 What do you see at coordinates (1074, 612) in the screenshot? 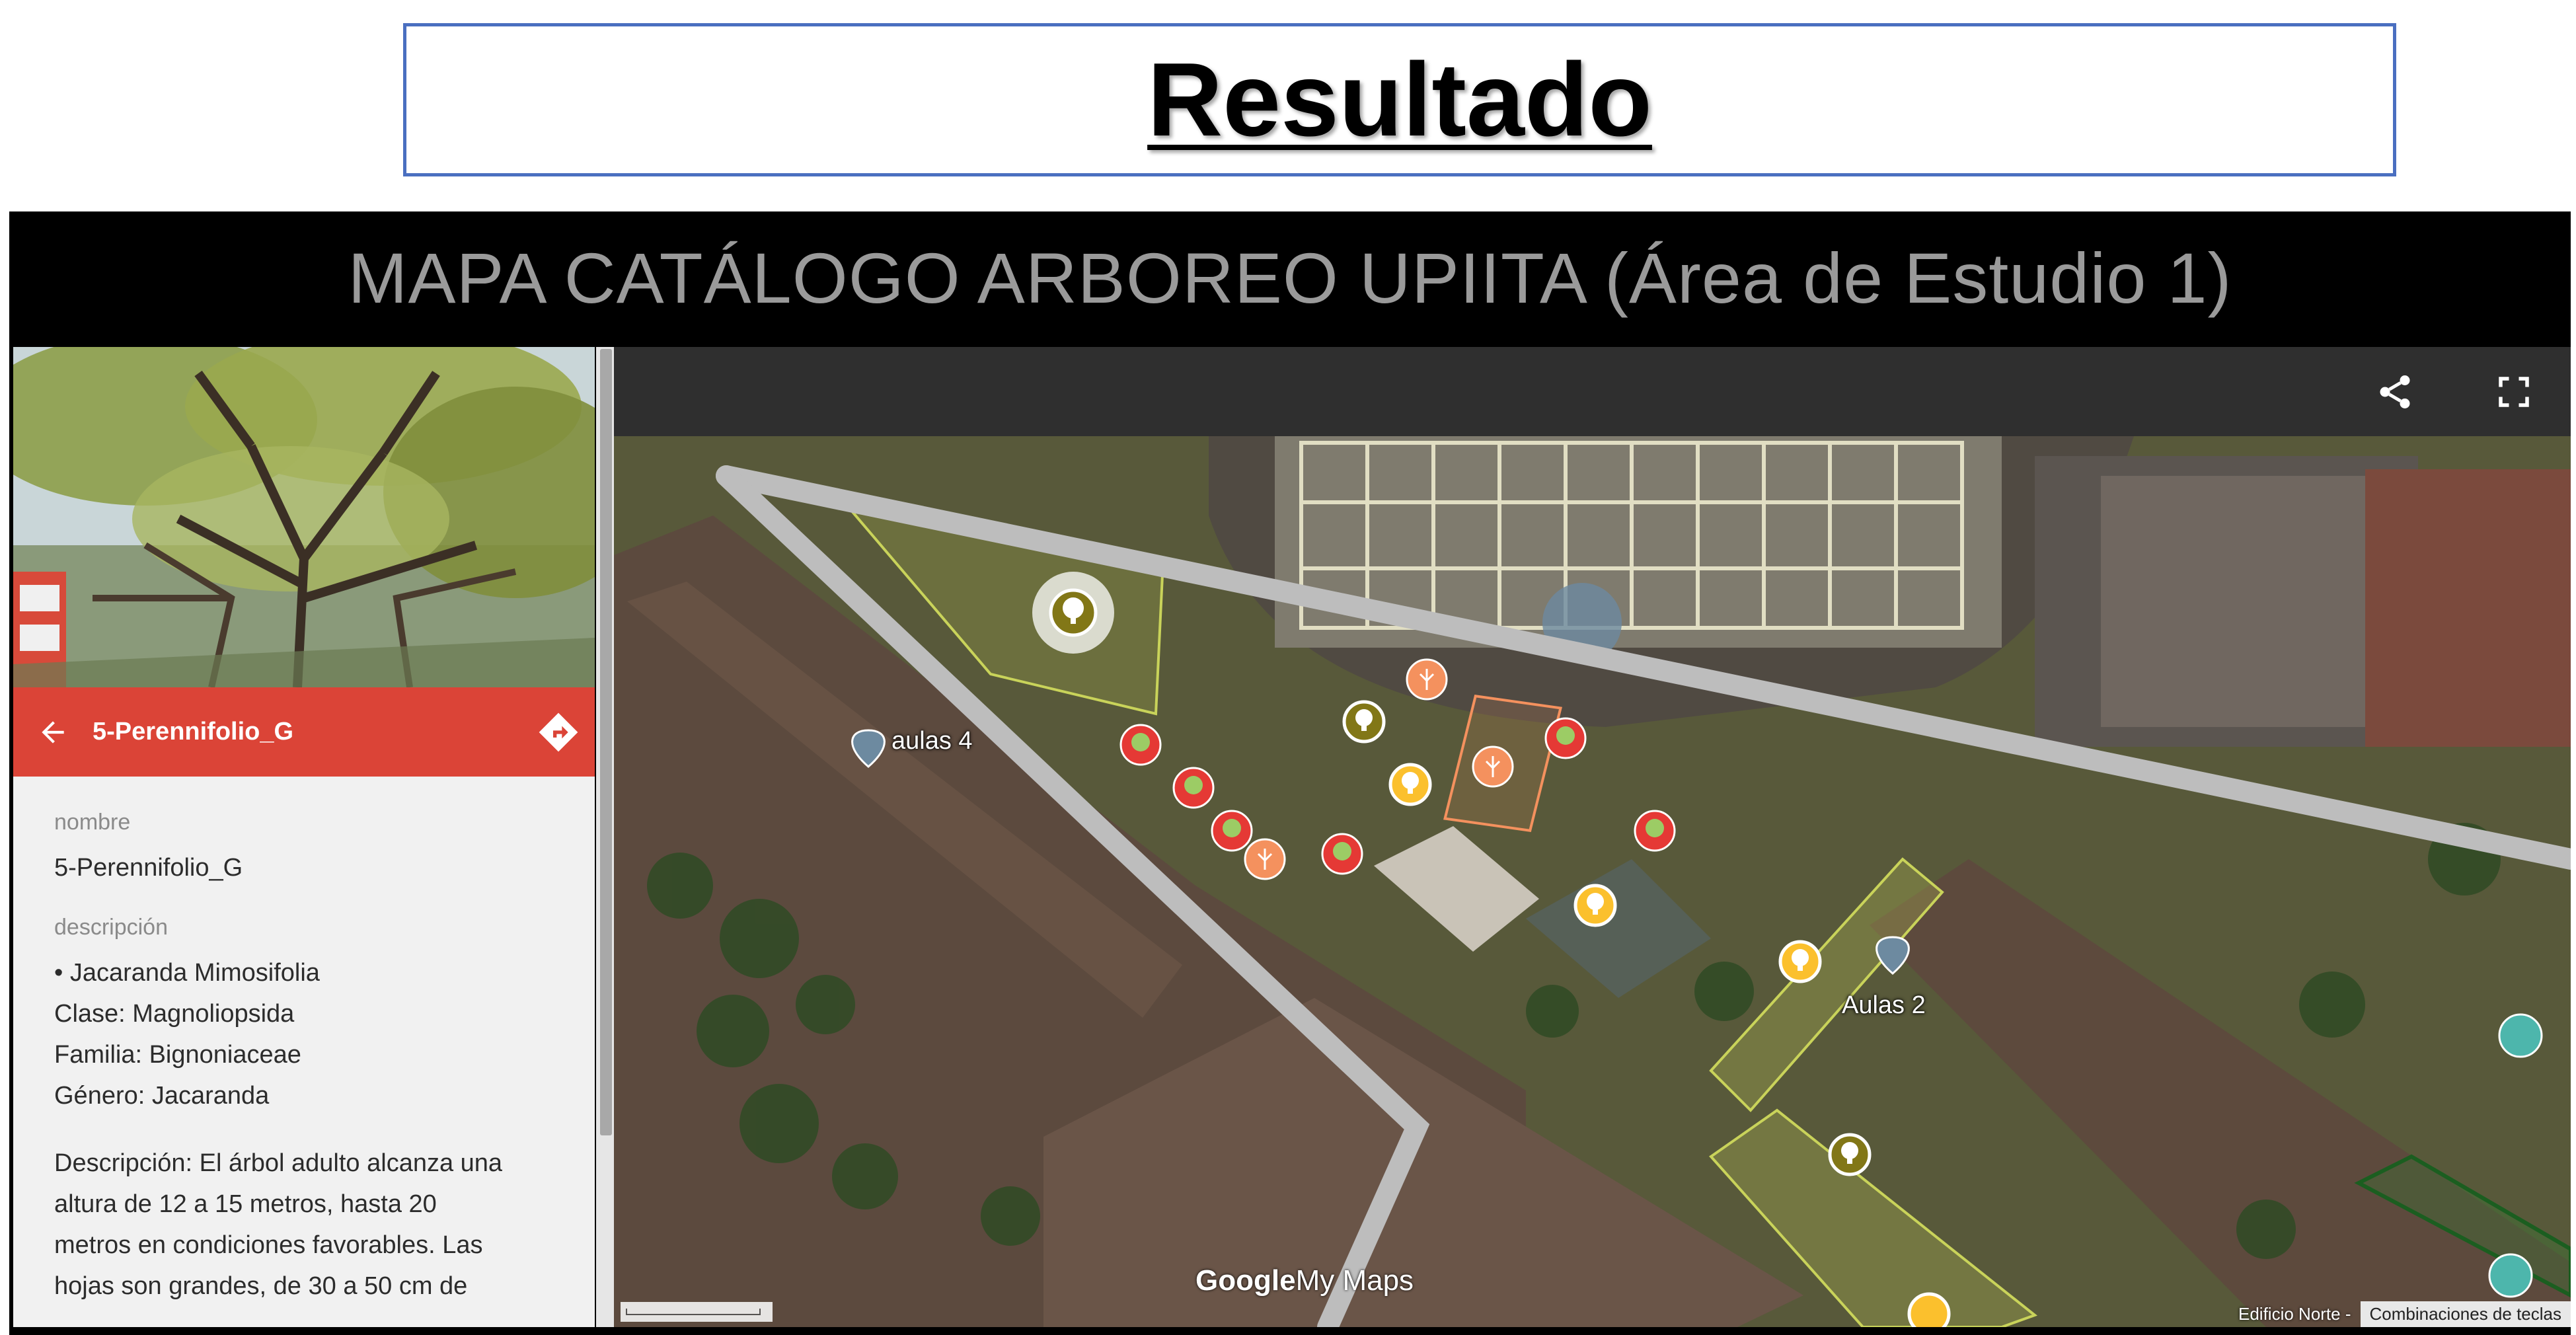
I see `tree-marker-icon` at bounding box center [1074, 612].